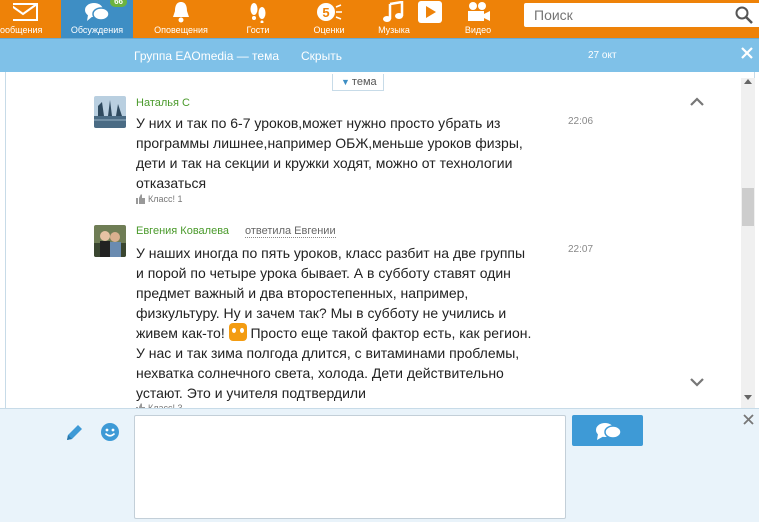 The width and height of the screenshot is (759, 522). What do you see at coordinates (394, 30) in the screenshot?
I see `nav-music-label: Музыка` at bounding box center [394, 30].